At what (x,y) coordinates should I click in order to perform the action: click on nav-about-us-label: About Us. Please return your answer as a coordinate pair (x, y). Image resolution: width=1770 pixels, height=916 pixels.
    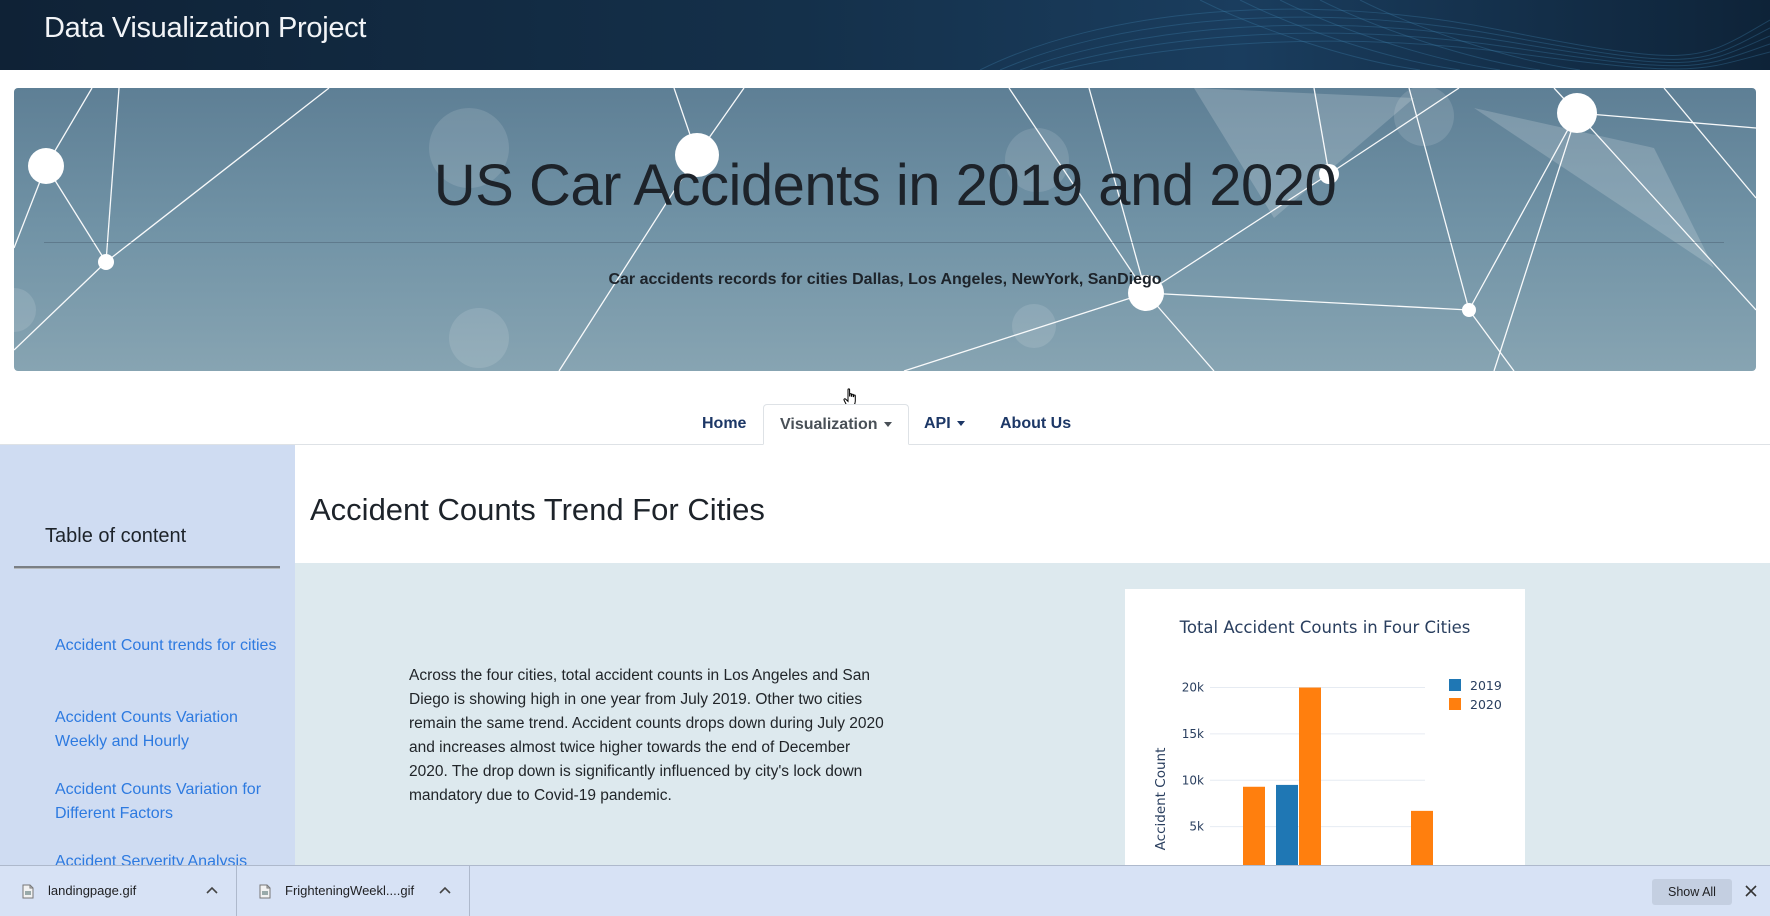
    Looking at the image, I should click on (1036, 423).